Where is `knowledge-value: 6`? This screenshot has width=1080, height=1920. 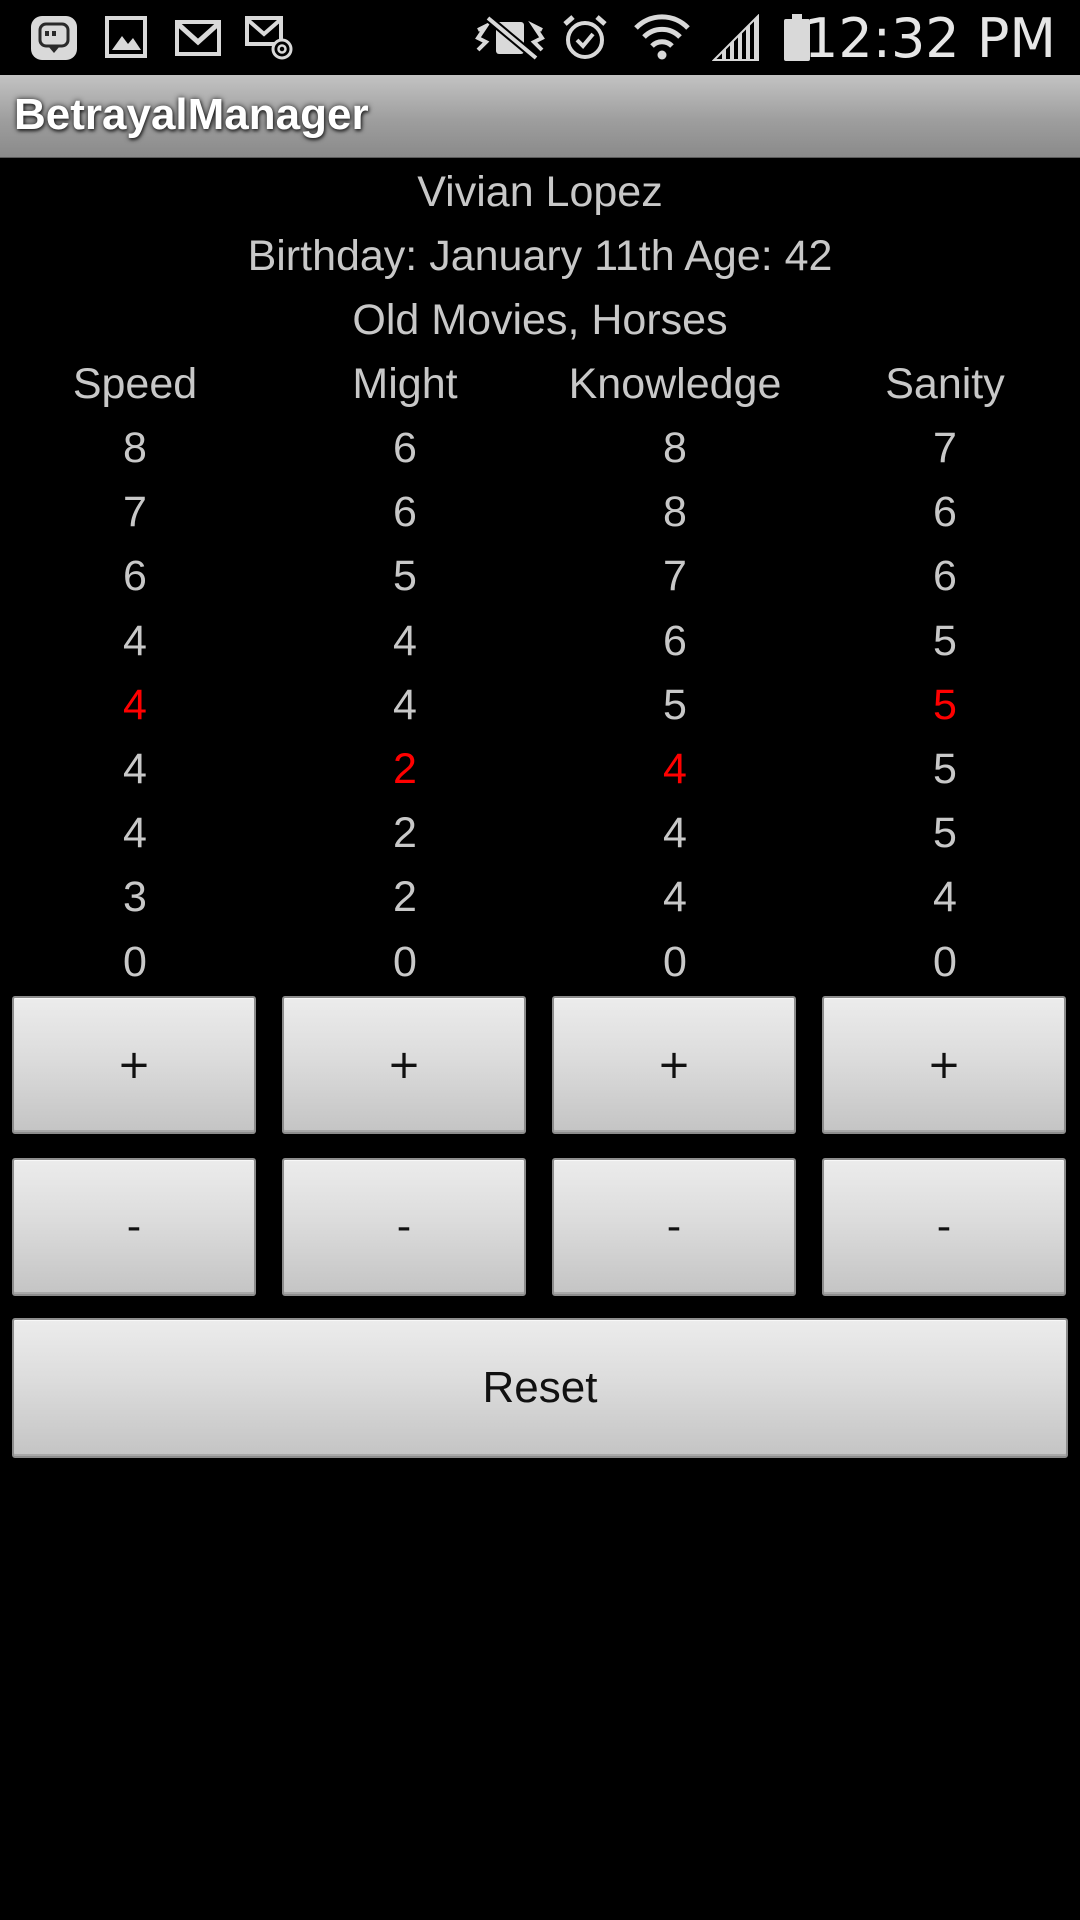
knowledge-value: 6 is located at coordinates (675, 641).